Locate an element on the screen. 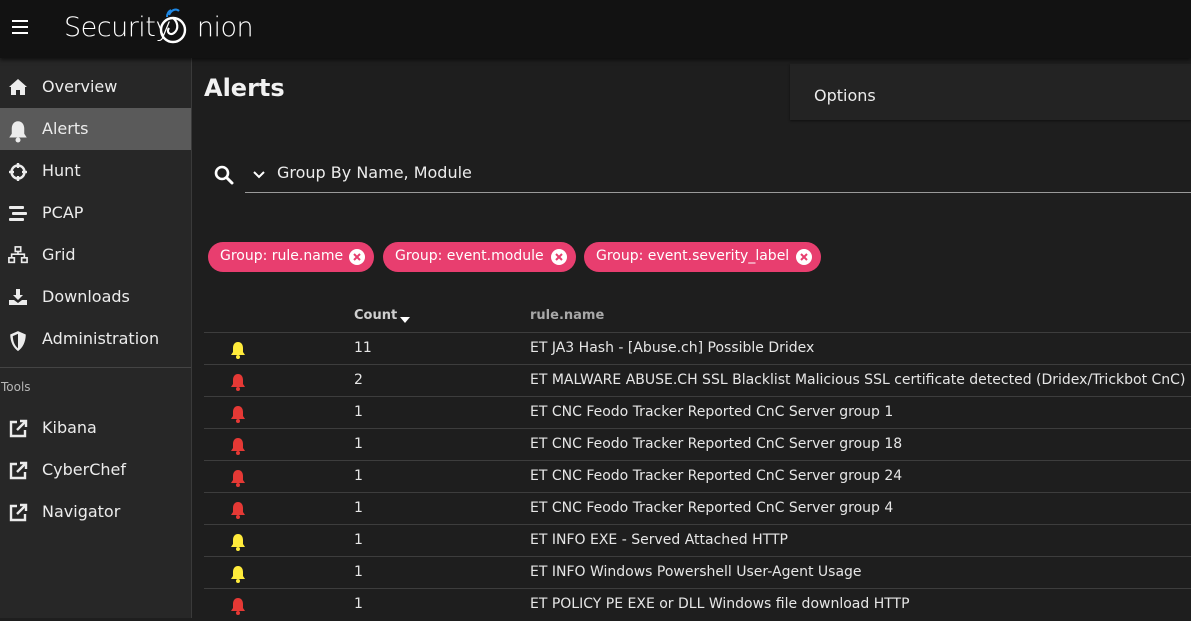 Image resolution: width=1191 pixels, height=621 pixels. sidebar-item-cyberchef: CyberChef is located at coordinates (95, 470).